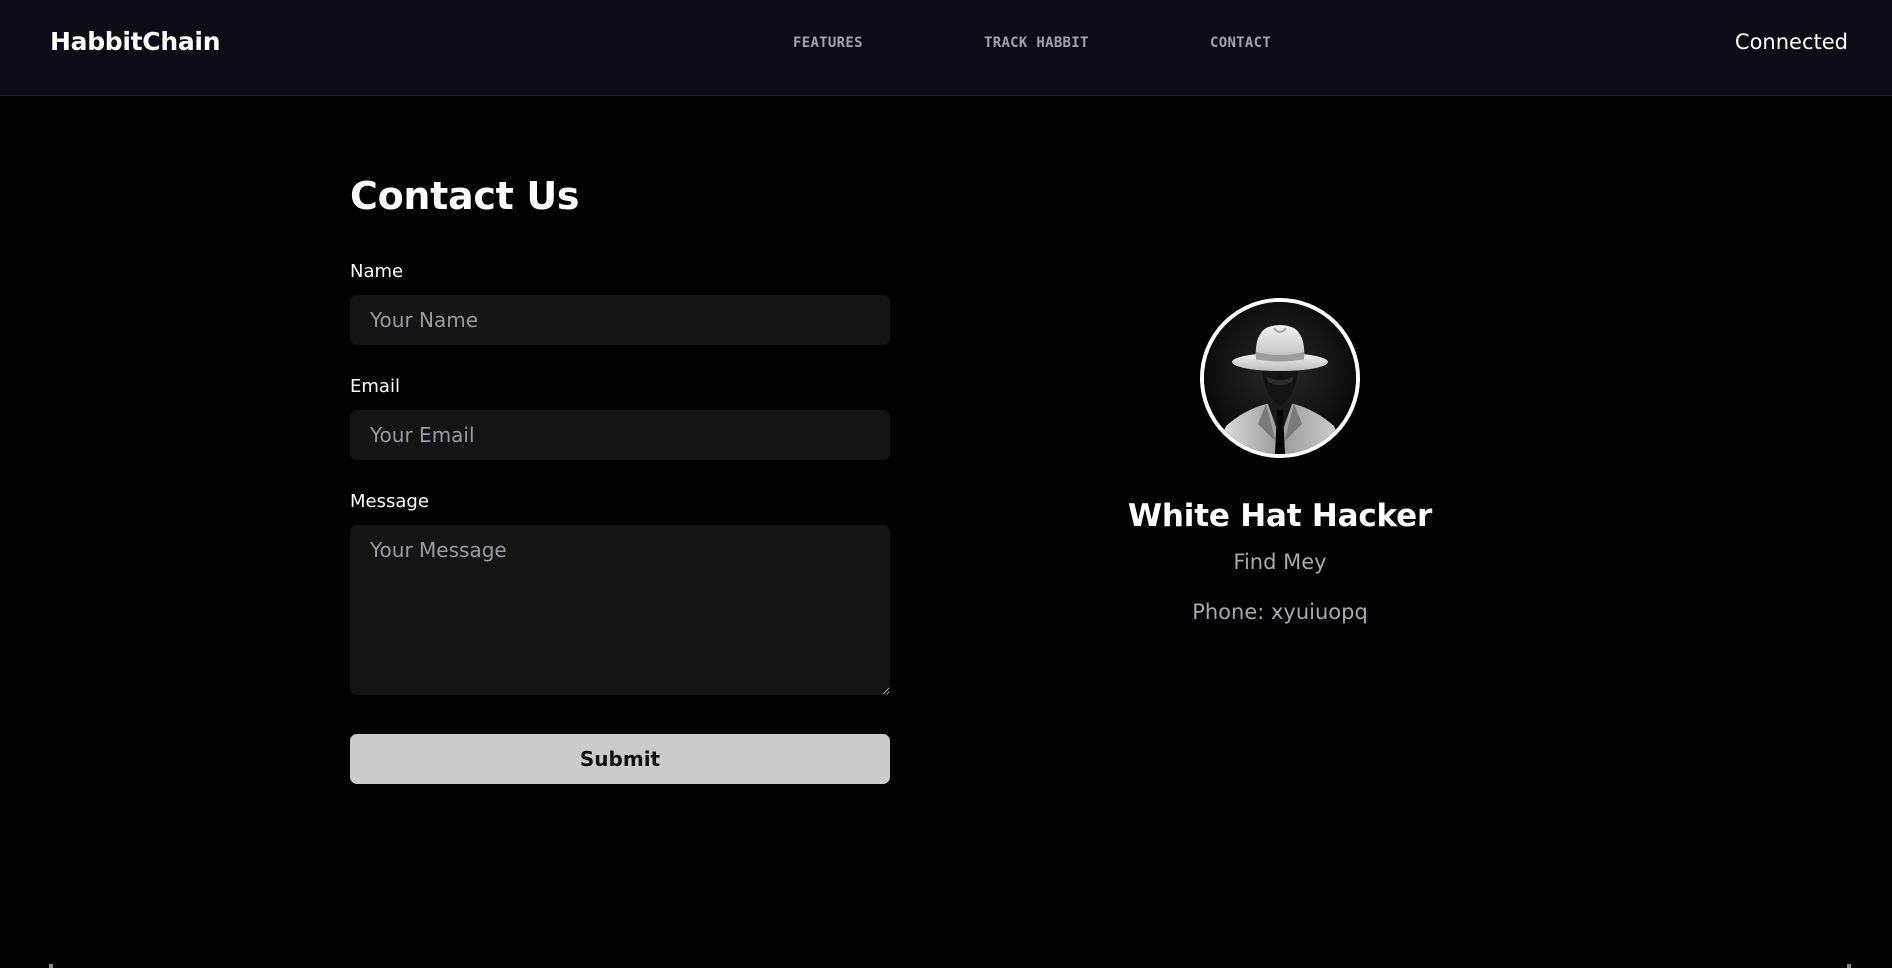 This screenshot has height=968, width=1892. What do you see at coordinates (389, 501) in the screenshot?
I see `message-label: Message` at bounding box center [389, 501].